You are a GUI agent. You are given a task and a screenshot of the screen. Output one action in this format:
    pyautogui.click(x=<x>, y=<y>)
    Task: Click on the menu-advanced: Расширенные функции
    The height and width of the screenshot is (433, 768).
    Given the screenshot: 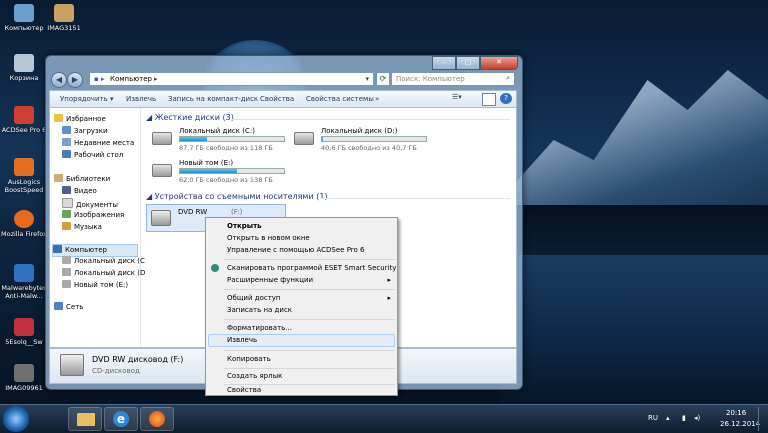 What is the action you would take?
    pyautogui.click(x=270, y=280)
    